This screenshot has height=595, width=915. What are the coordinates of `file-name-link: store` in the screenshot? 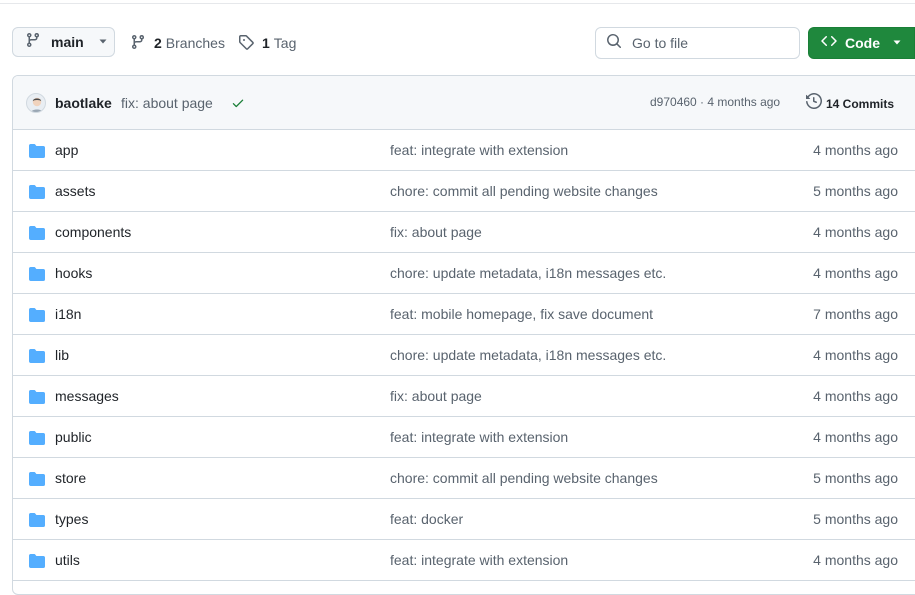 It's located at (70, 478).